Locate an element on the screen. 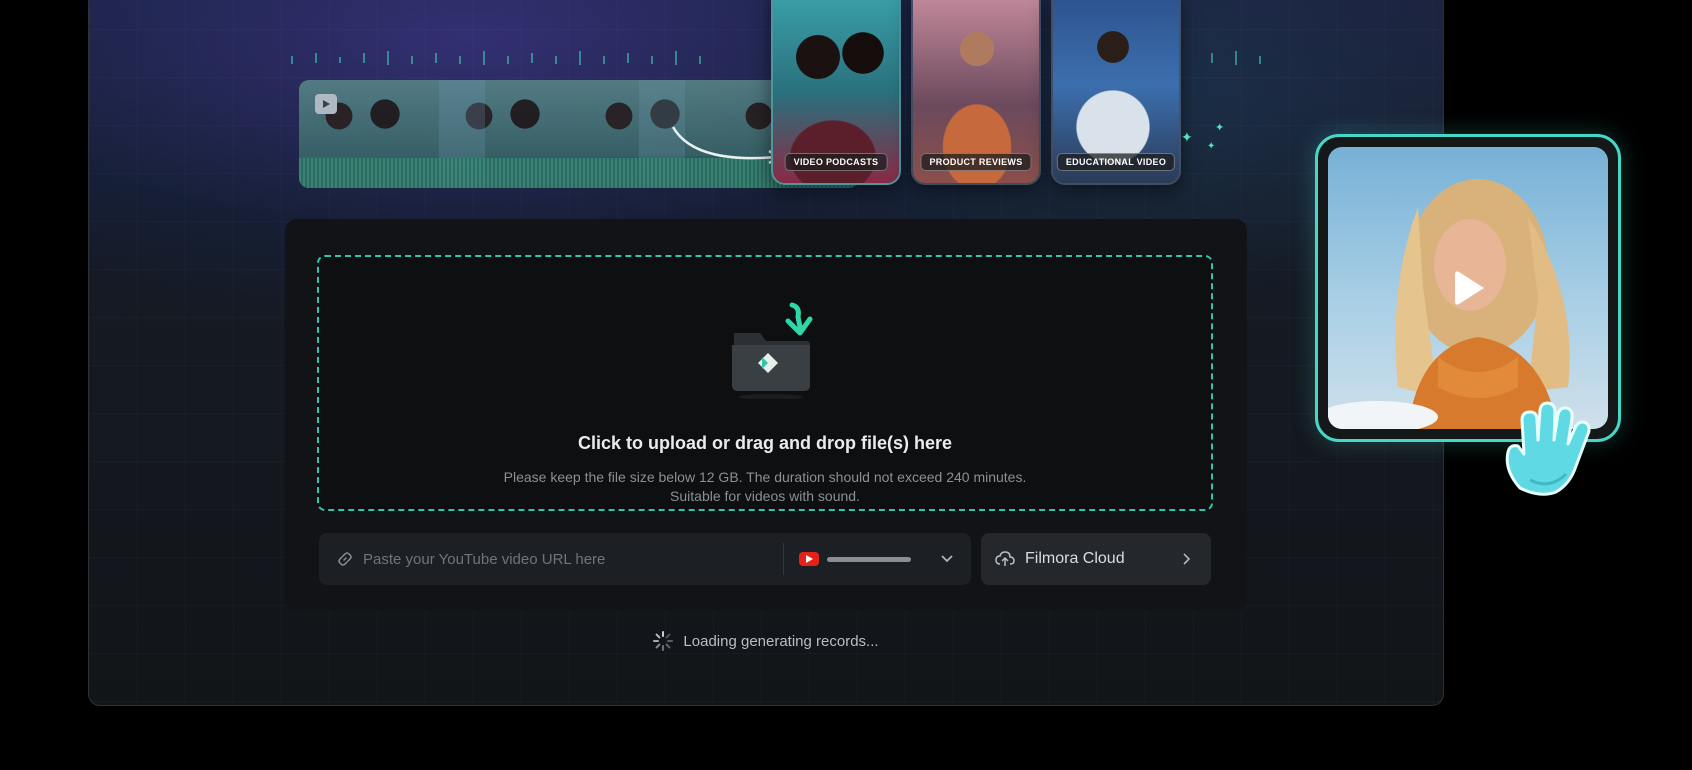 The height and width of the screenshot is (770, 1692). folder-upload-icon is located at coordinates (772, 350).